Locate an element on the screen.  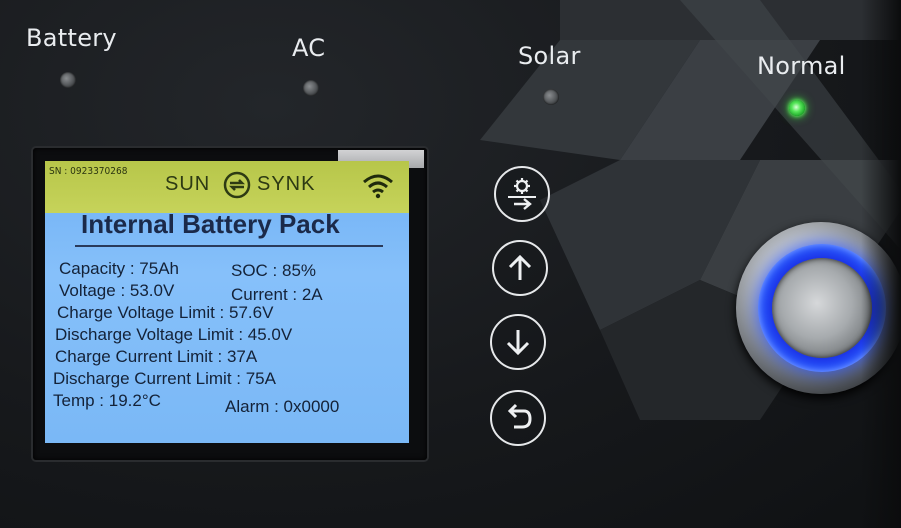
solar-indicator-led is located at coordinates (551, 97).